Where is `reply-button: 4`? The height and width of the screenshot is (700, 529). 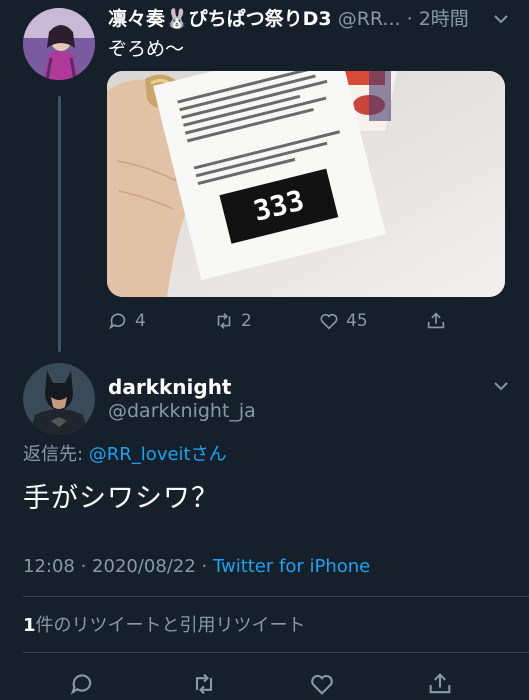 reply-button: 4 is located at coordinates (126, 321).